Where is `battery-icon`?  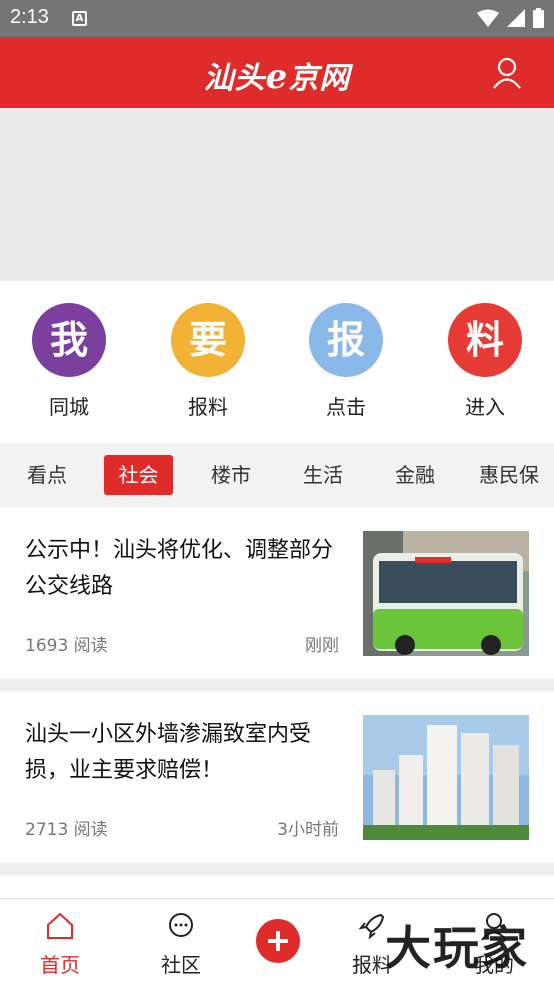
battery-icon is located at coordinates (538, 18).